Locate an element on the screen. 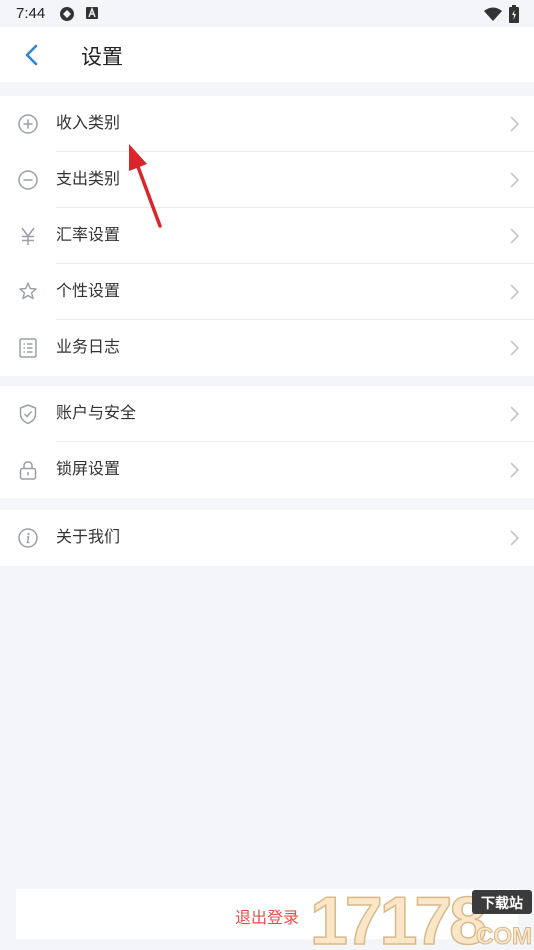 The height and width of the screenshot is (950, 534). settings-group-security: 账户与安全 锁屏设置 is located at coordinates (267, 442).